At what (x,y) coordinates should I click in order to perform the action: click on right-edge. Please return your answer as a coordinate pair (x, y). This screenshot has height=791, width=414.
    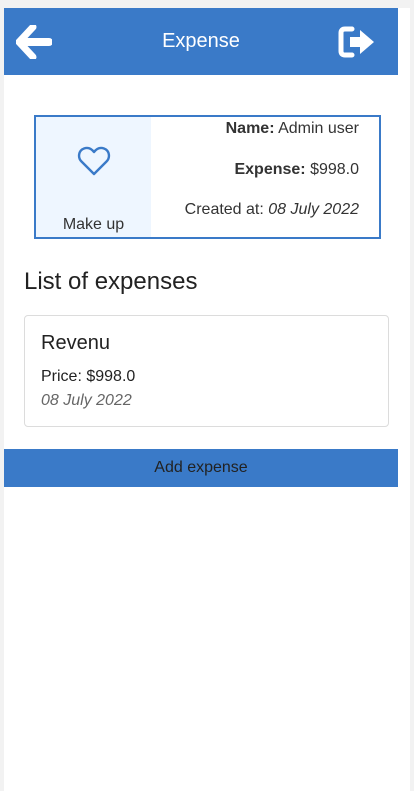
    Looking at the image, I should click on (412, 395).